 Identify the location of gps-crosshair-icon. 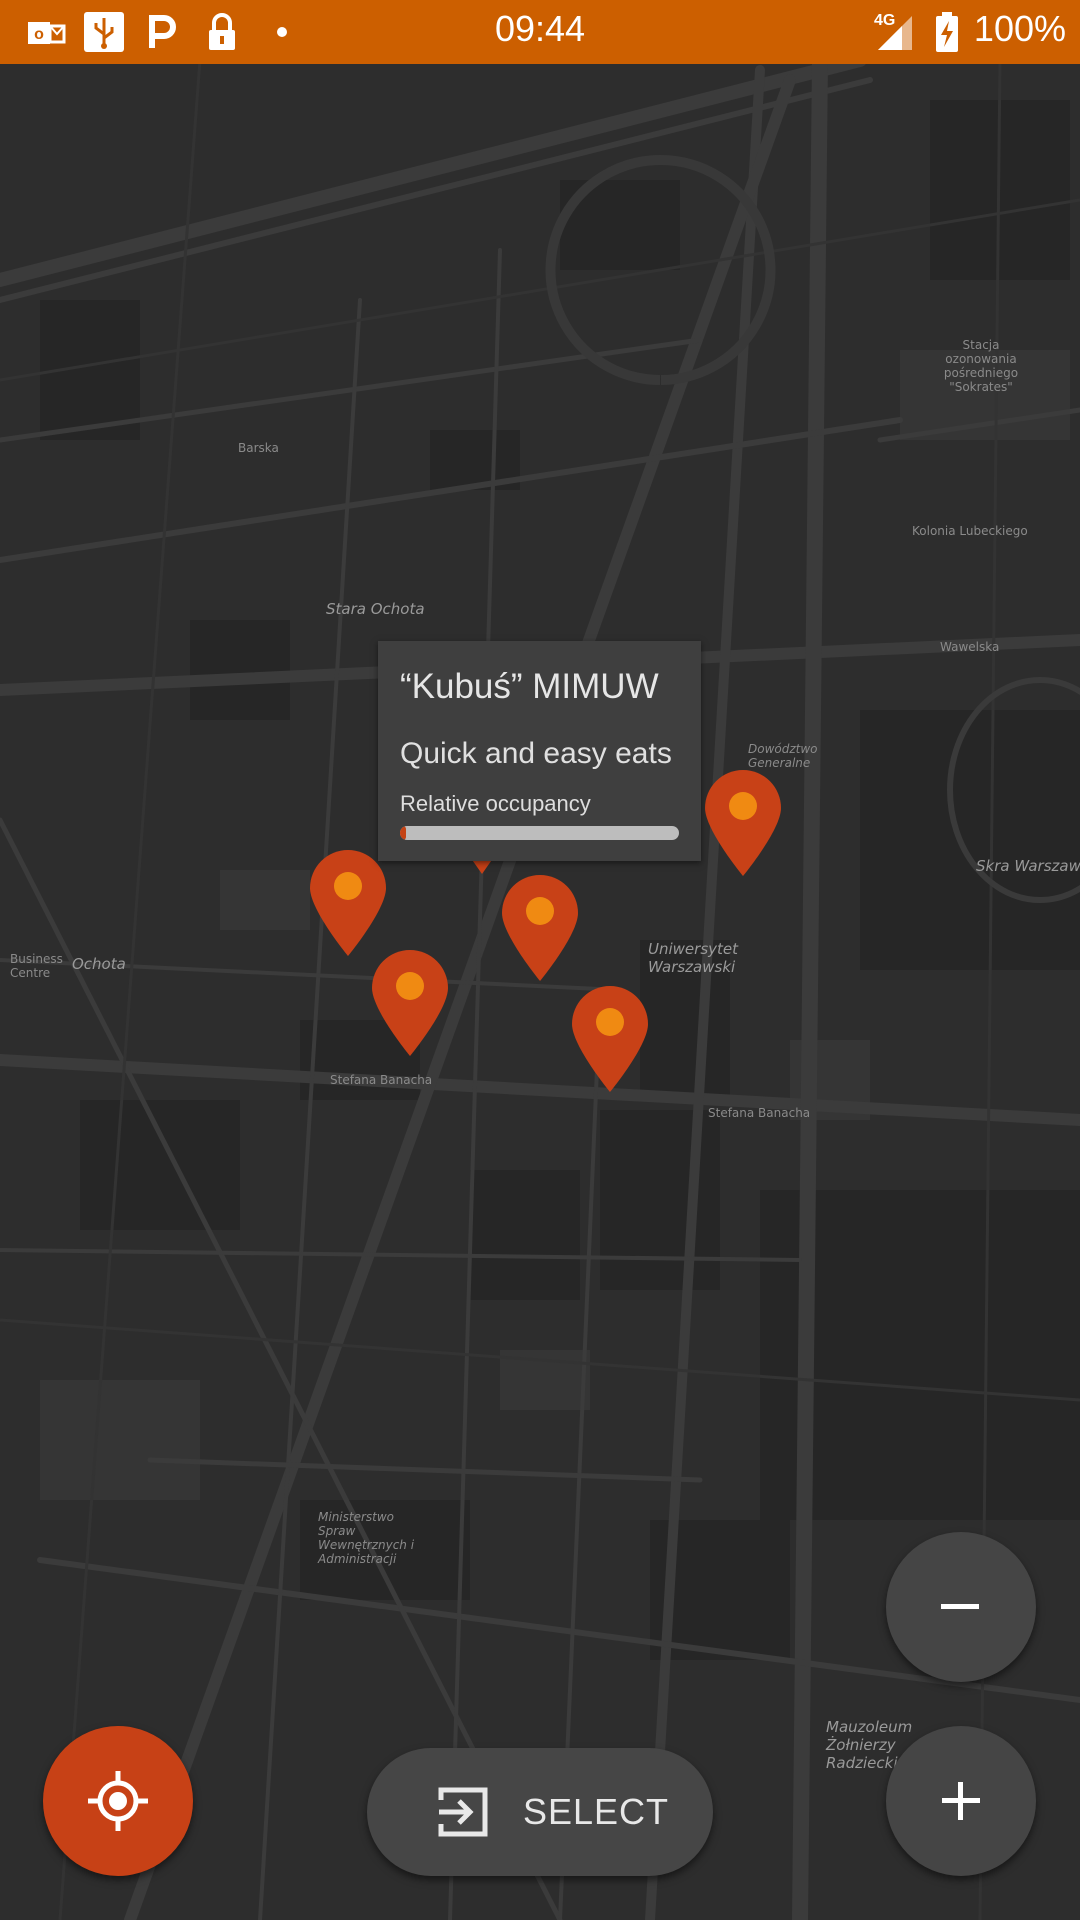
(118, 1801).